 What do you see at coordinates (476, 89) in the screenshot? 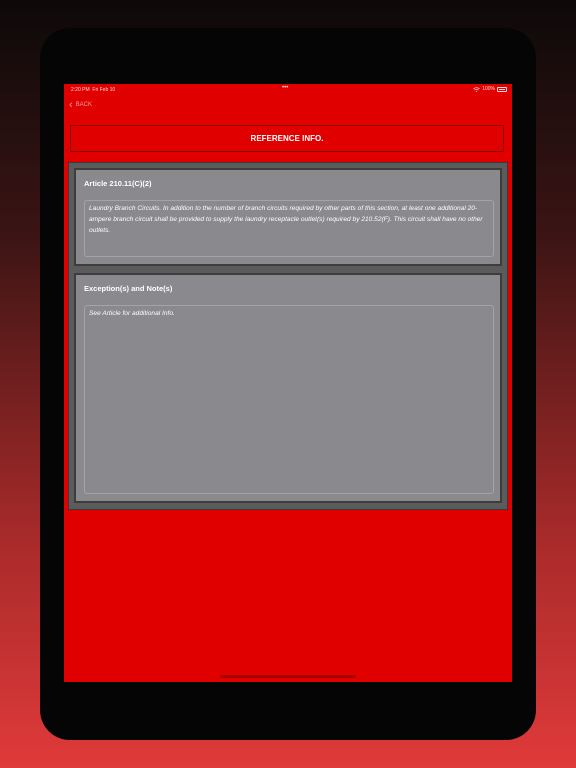
I see `wifi-icon` at bounding box center [476, 89].